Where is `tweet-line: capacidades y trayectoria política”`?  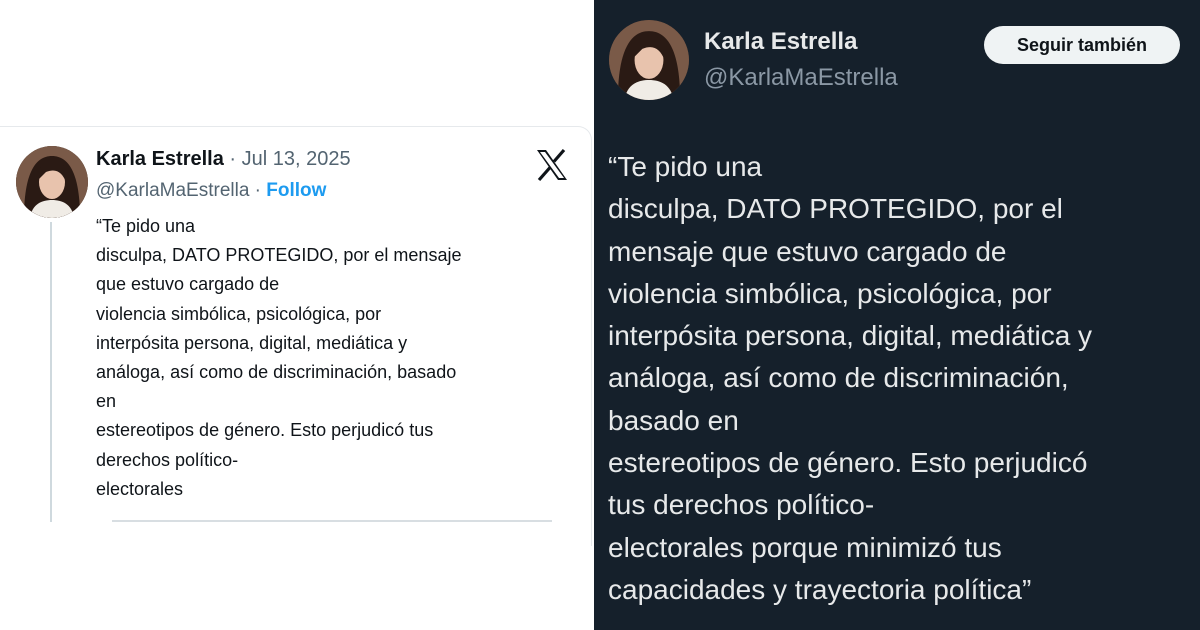 tweet-line: capacidades y trayectoria política” is located at coordinates (820, 589).